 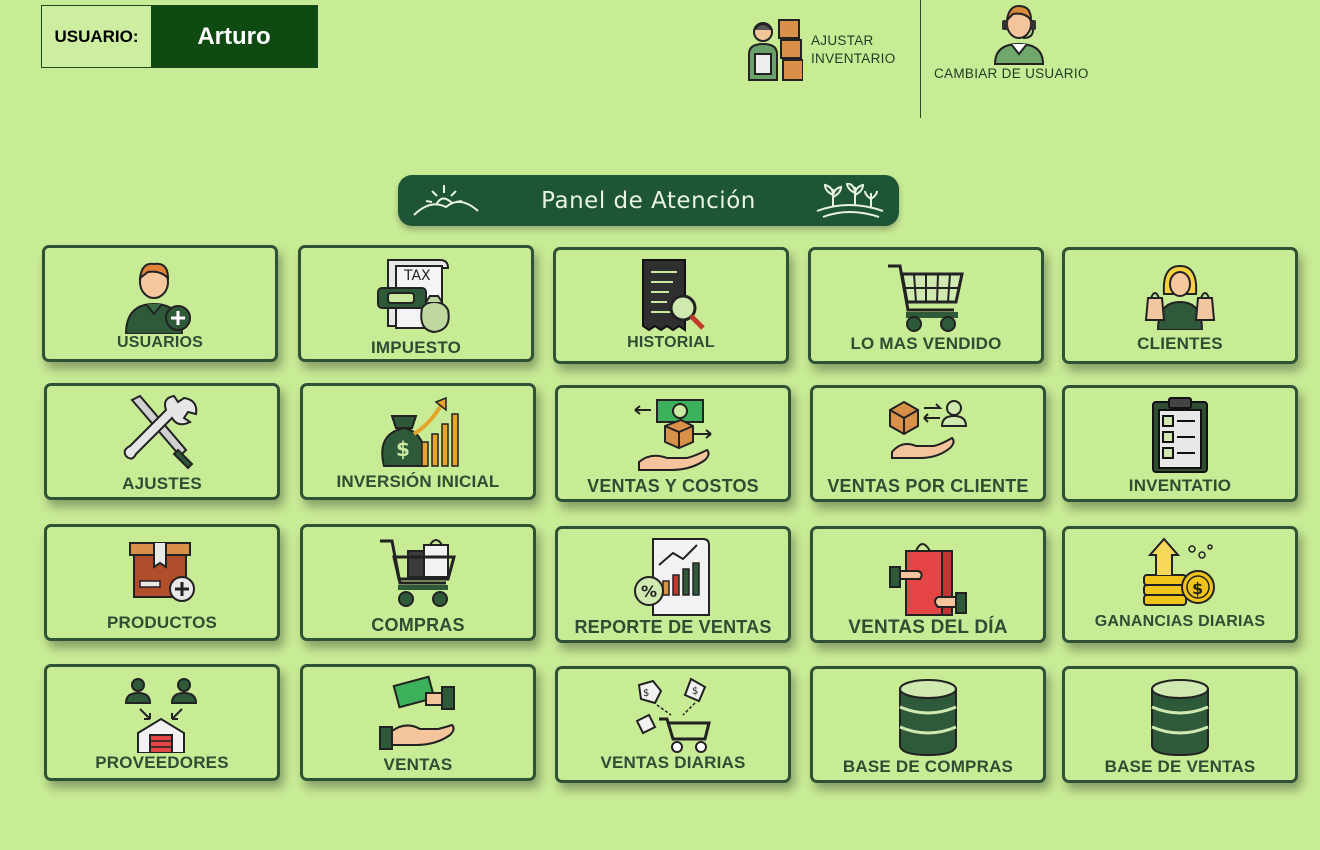 What do you see at coordinates (820, 50) in the screenshot?
I see `adjust-inventory-button: AJUSTAR INVENTARIO` at bounding box center [820, 50].